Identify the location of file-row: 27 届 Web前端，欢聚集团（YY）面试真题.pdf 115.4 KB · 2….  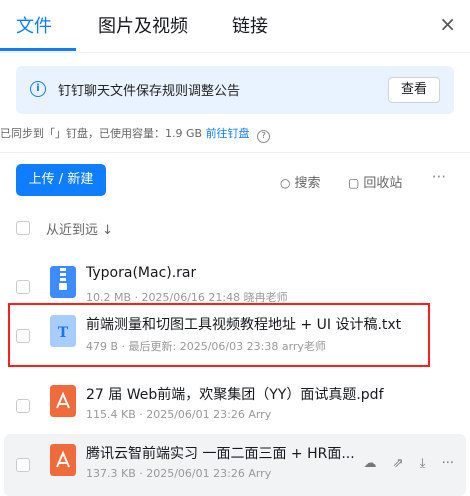
(235, 406).